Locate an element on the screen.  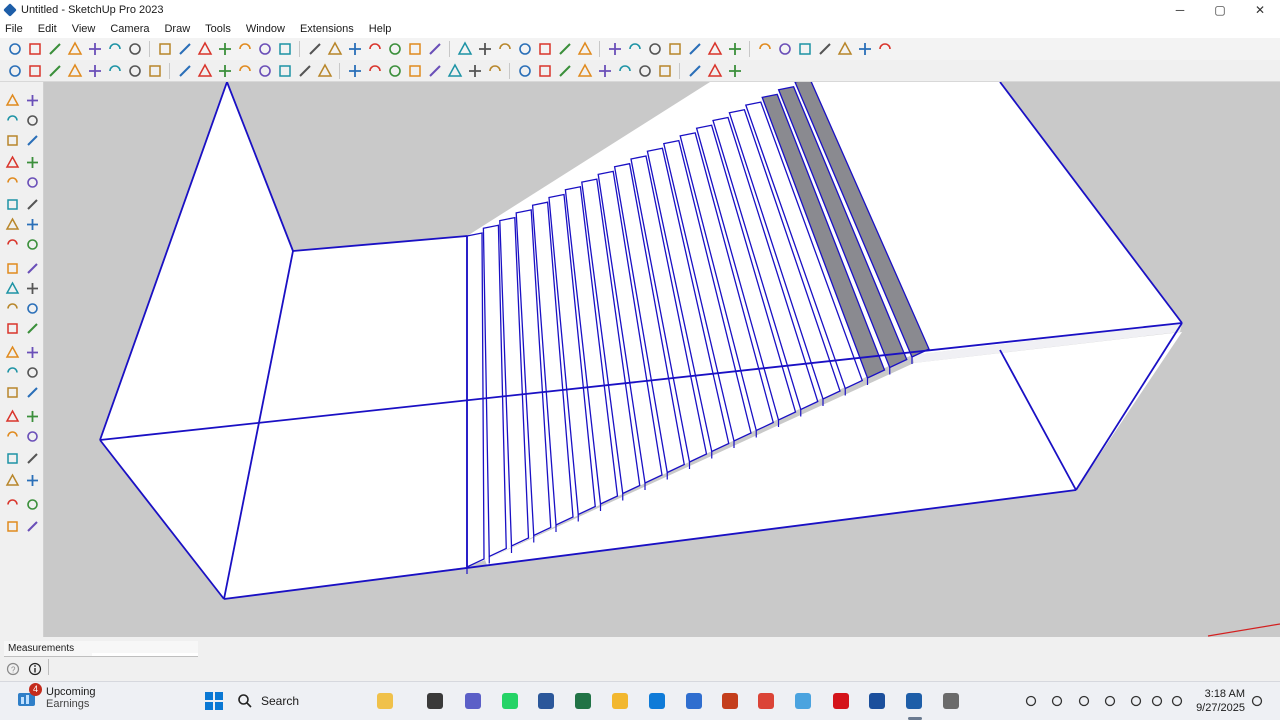
look-around-tool-icon is located at coordinates (12, 480).